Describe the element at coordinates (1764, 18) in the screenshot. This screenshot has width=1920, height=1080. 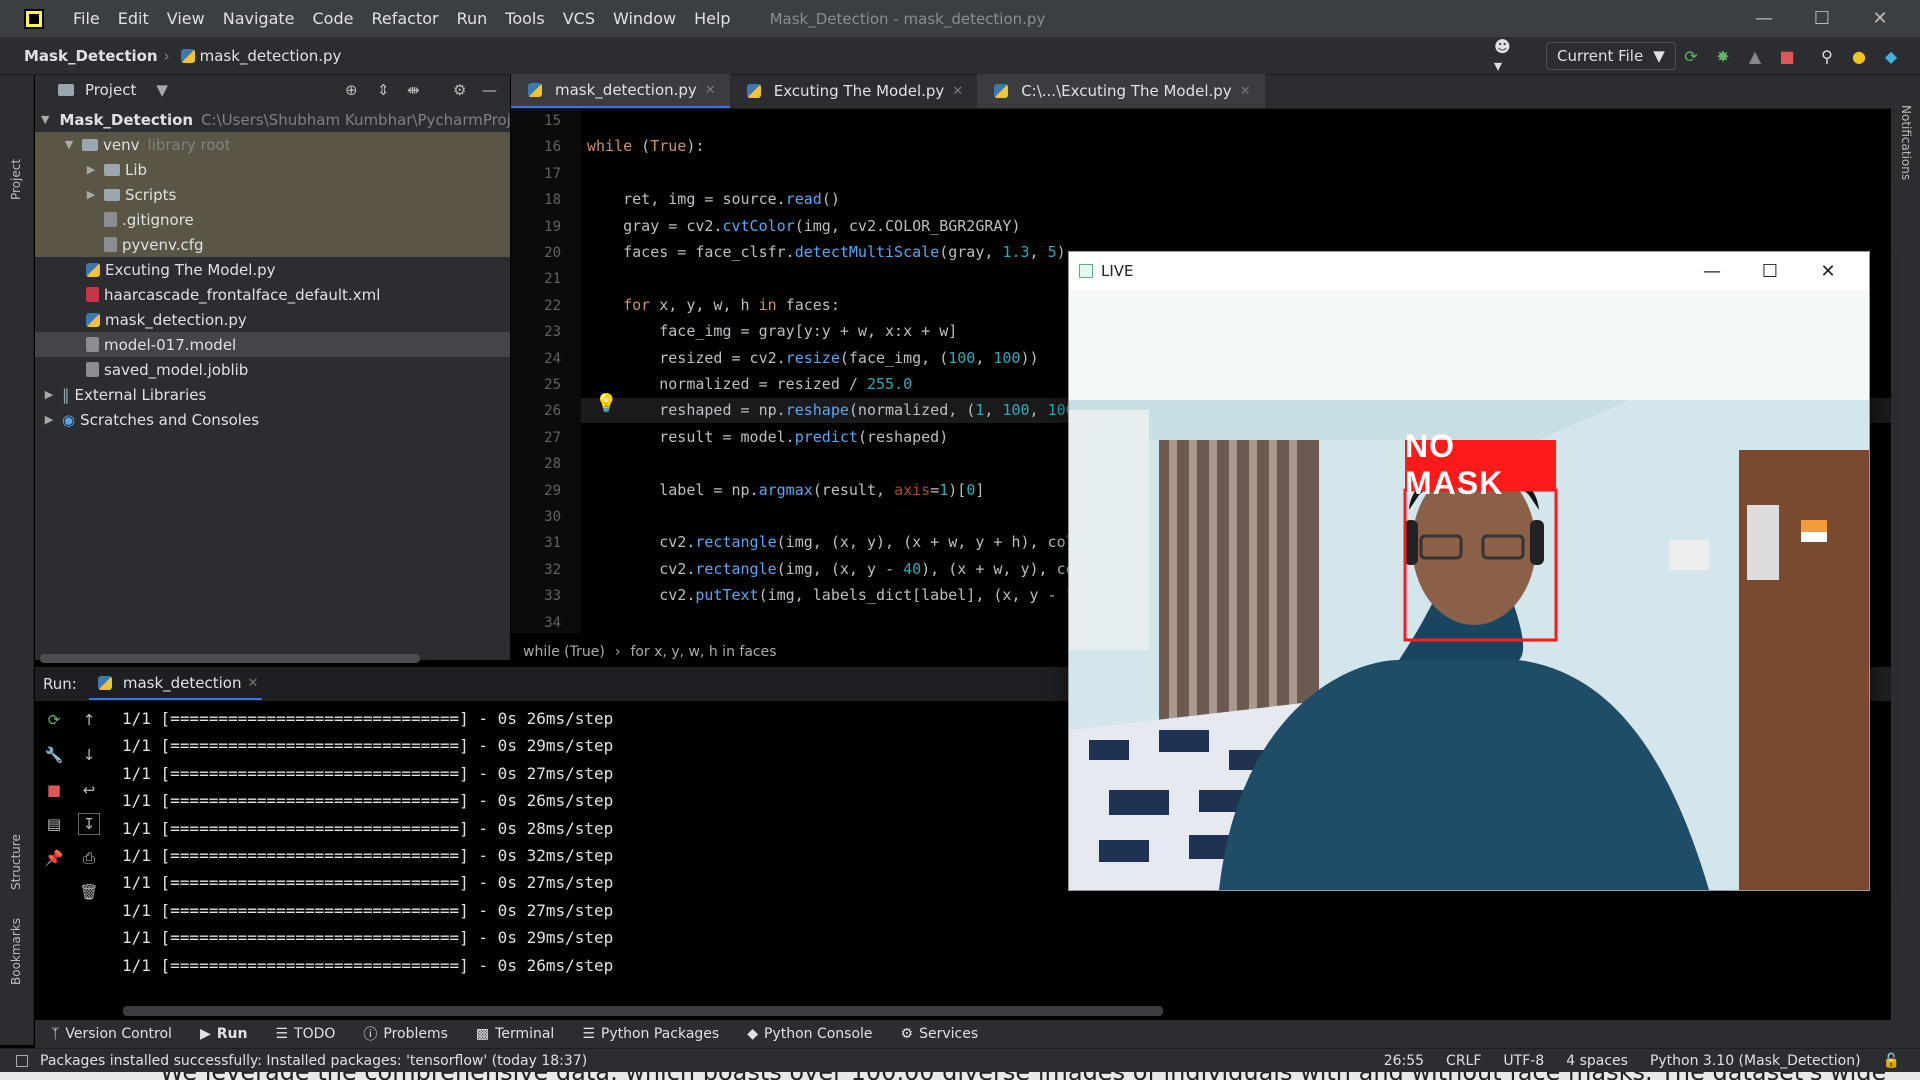
I see `minimize-button: —` at that location.